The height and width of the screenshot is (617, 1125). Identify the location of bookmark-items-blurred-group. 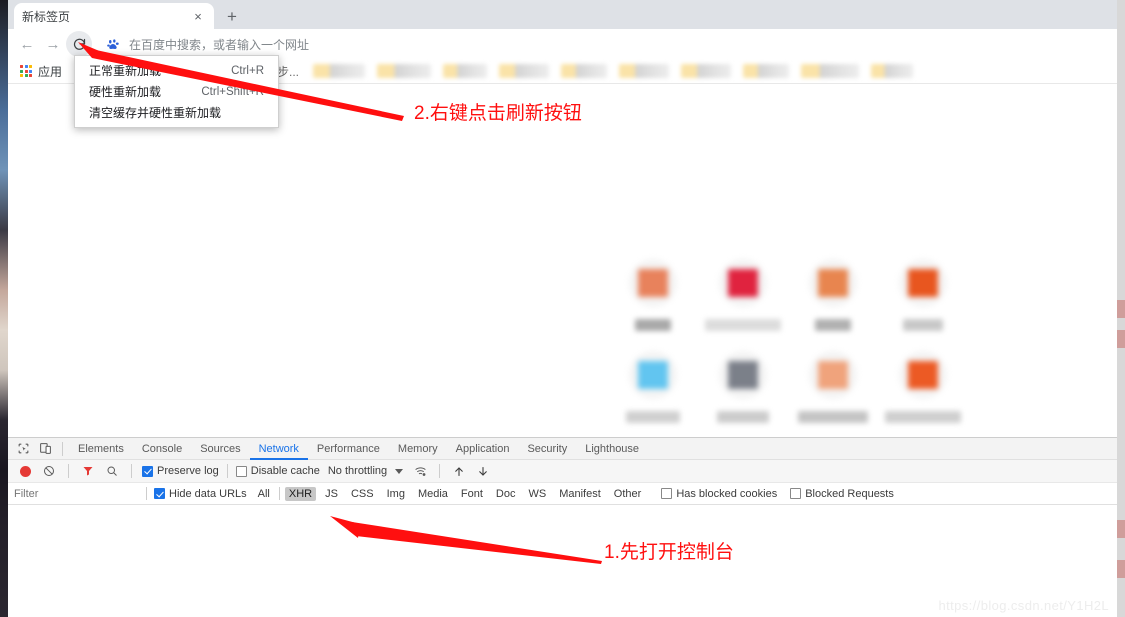
(613, 71).